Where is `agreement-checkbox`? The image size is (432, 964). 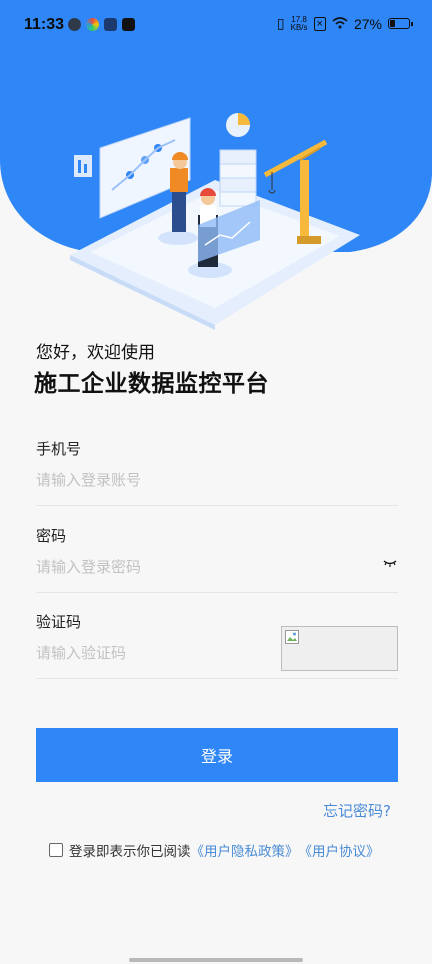 agreement-checkbox is located at coordinates (56, 850).